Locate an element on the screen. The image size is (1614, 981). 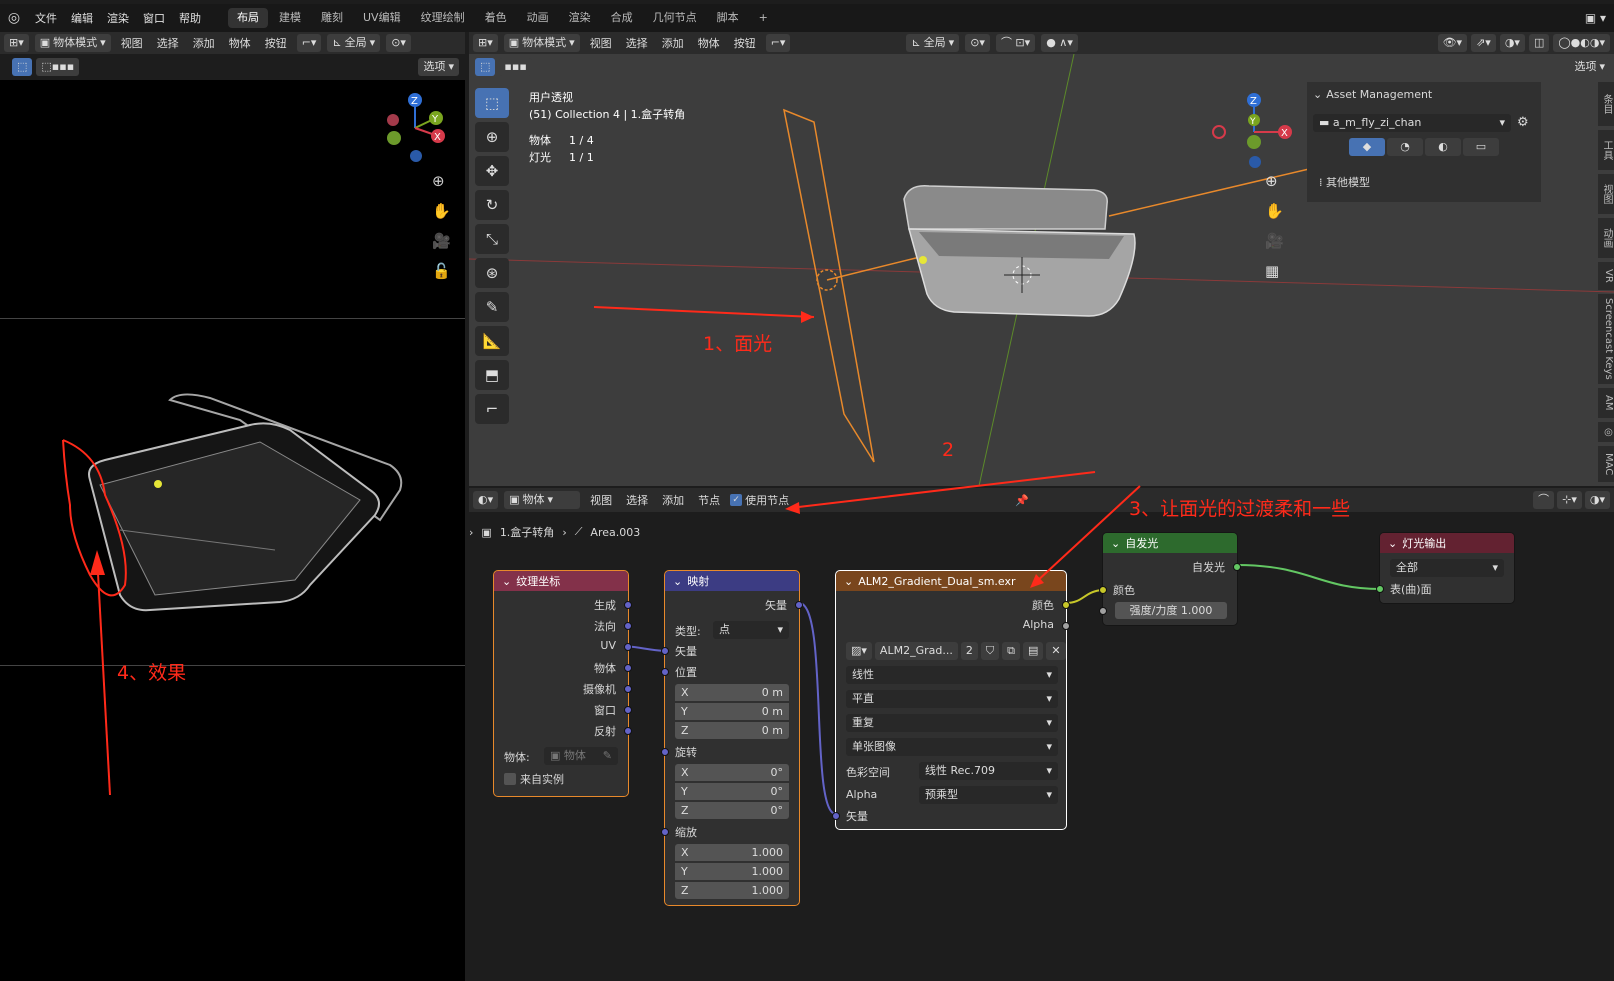
main-menu-add: 添加 is located at coordinates (673, 43).